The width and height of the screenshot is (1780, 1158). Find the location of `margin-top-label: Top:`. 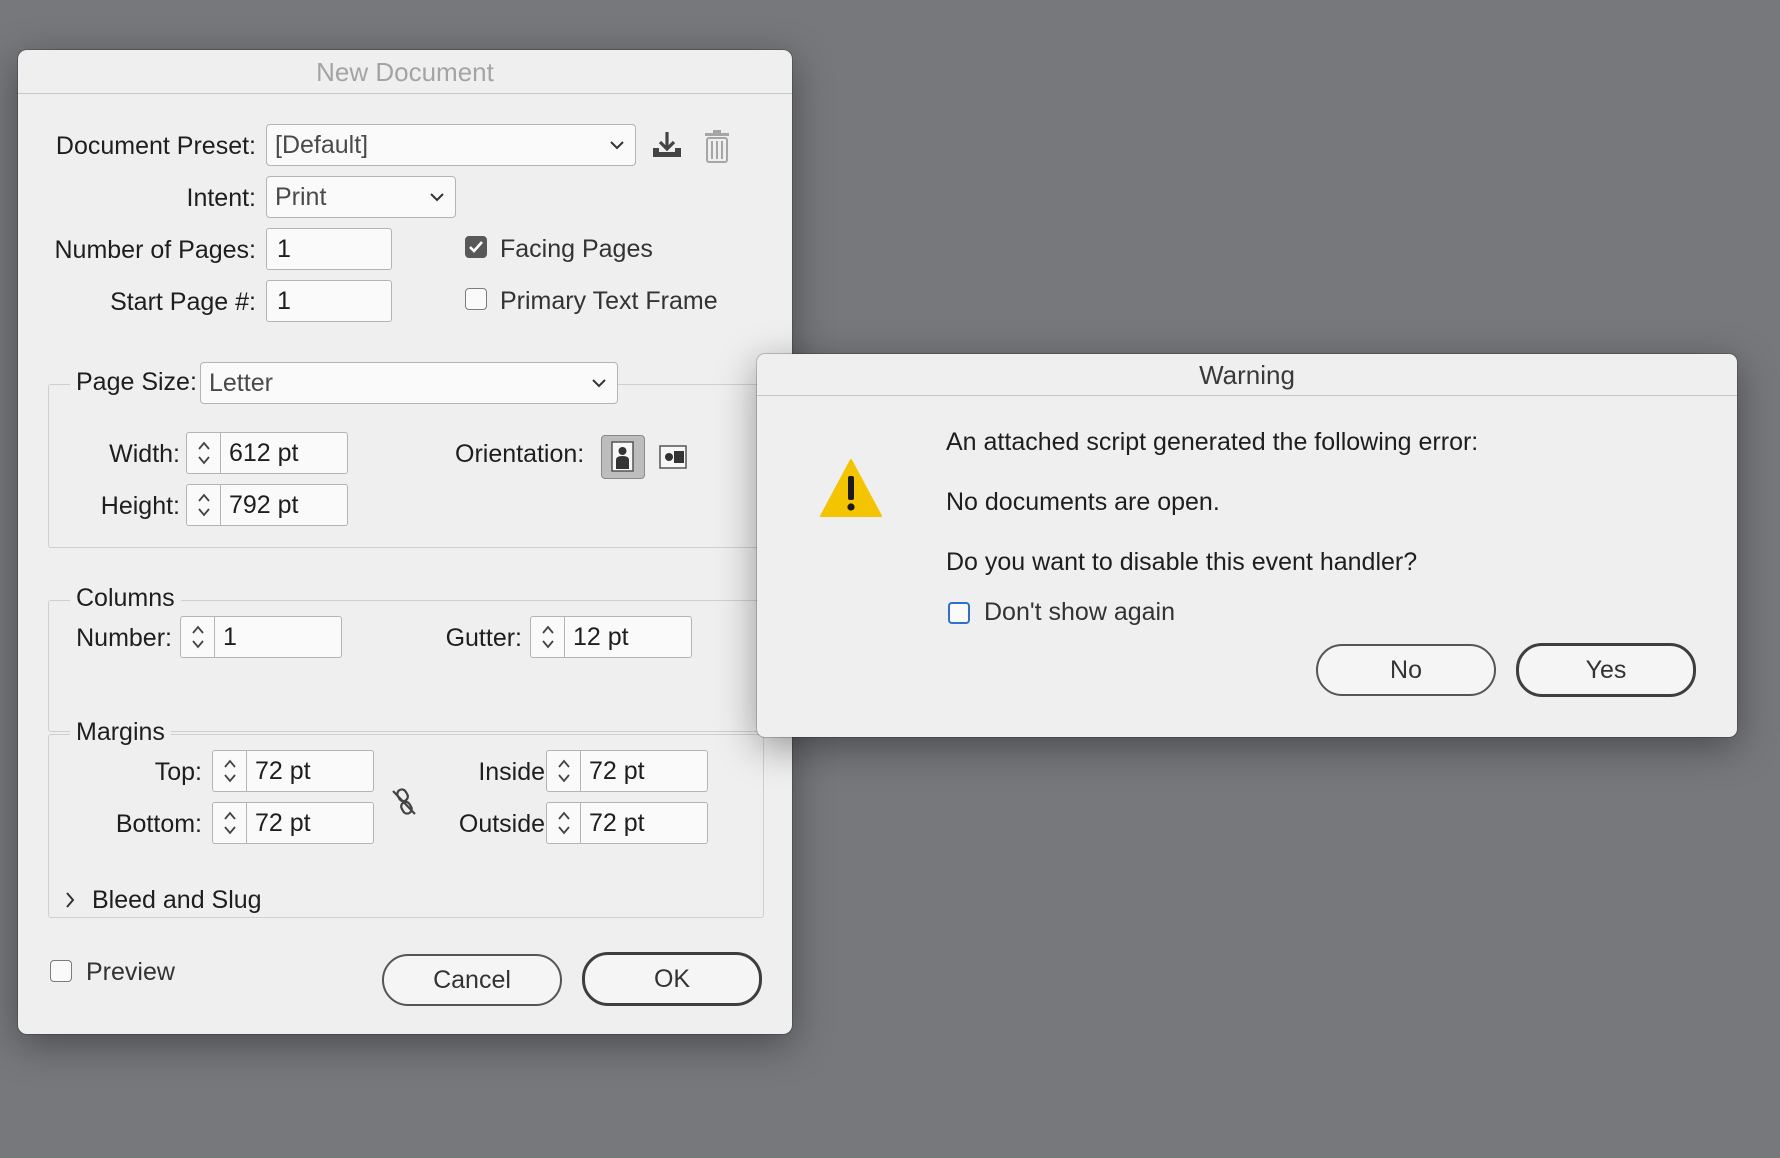

margin-top-label: Top: is located at coordinates (178, 772).